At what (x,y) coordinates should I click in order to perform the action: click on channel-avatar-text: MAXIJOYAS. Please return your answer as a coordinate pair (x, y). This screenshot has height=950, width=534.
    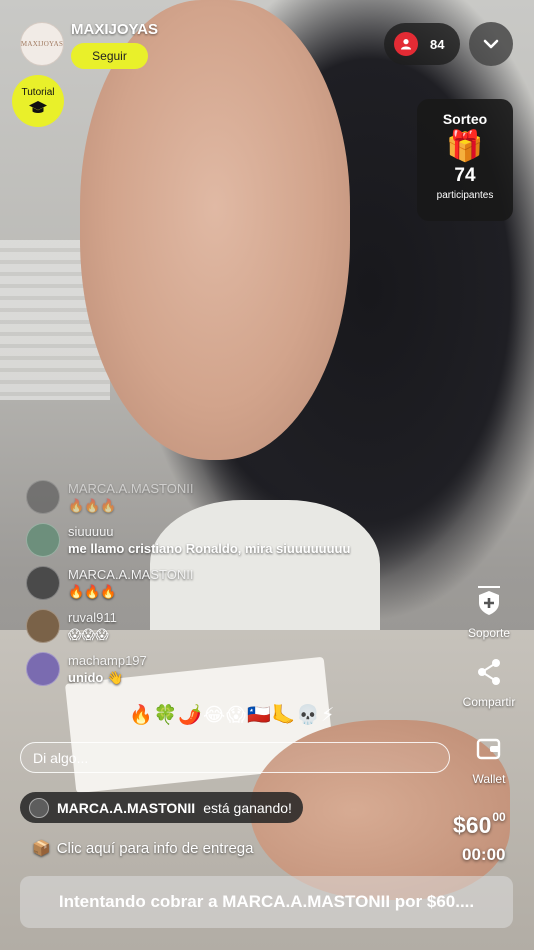
    Looking at the image, I should click on (42, 44).